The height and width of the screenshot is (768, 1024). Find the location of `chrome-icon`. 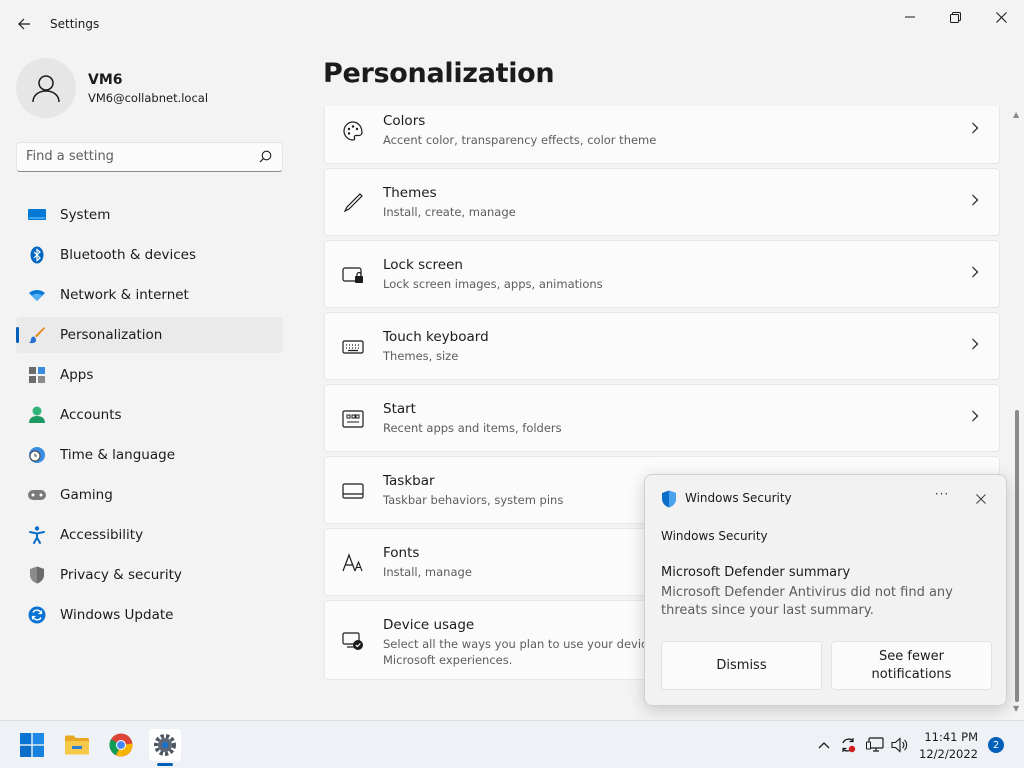

chrome-icon is located at coordinates (121, 745).